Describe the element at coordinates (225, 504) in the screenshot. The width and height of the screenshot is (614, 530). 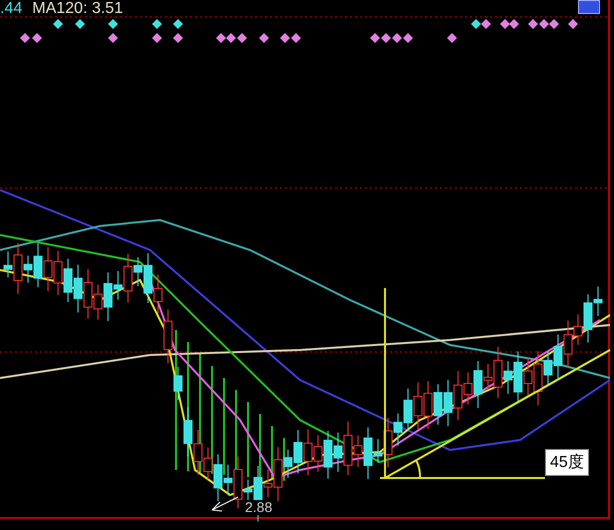
I see `pointer-arrow-icon` at that location.